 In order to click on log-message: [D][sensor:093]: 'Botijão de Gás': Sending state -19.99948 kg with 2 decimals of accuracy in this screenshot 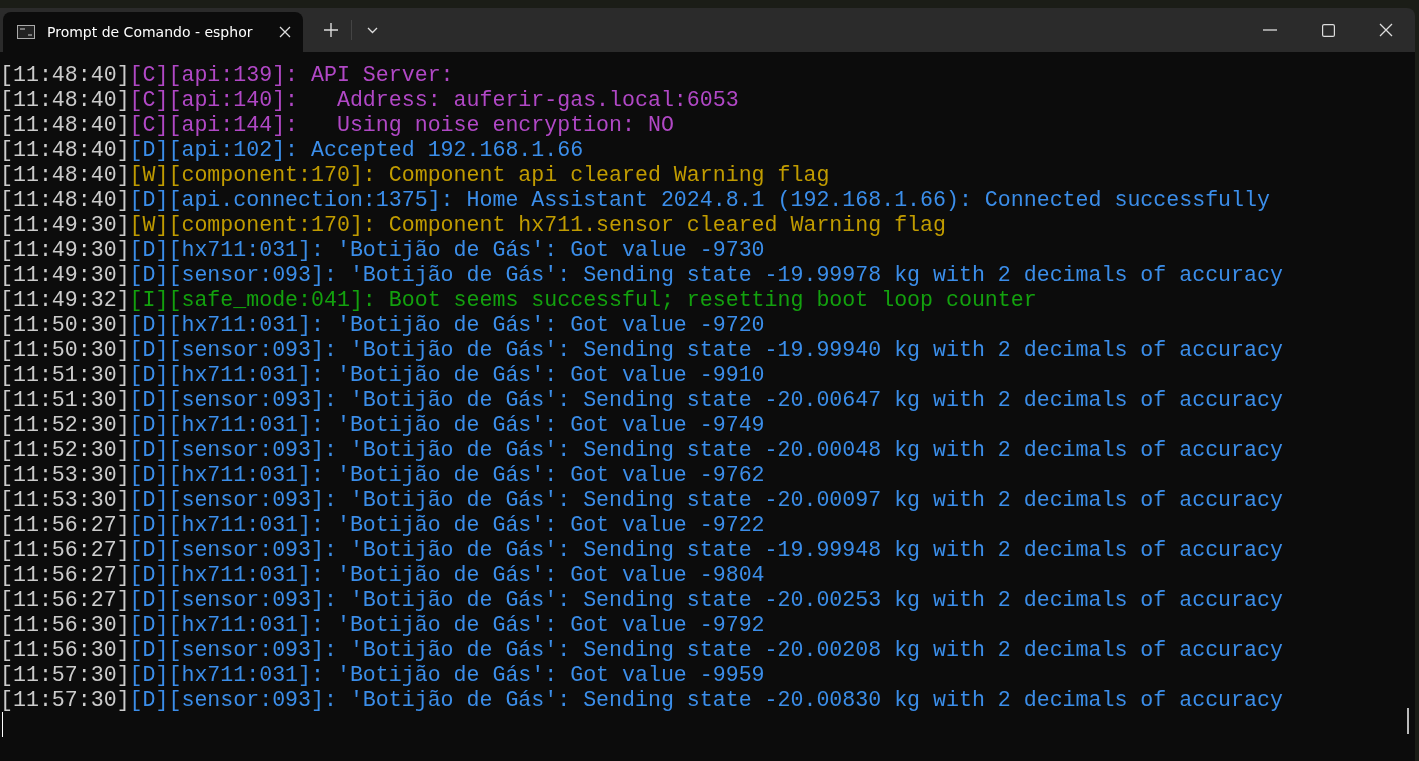, I will do `click(706, 549)`.